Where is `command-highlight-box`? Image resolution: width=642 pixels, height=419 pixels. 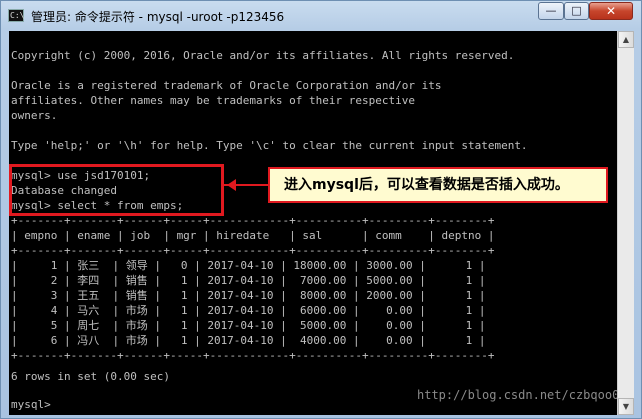
command-highlight-box is located at coordinates (116, 190).